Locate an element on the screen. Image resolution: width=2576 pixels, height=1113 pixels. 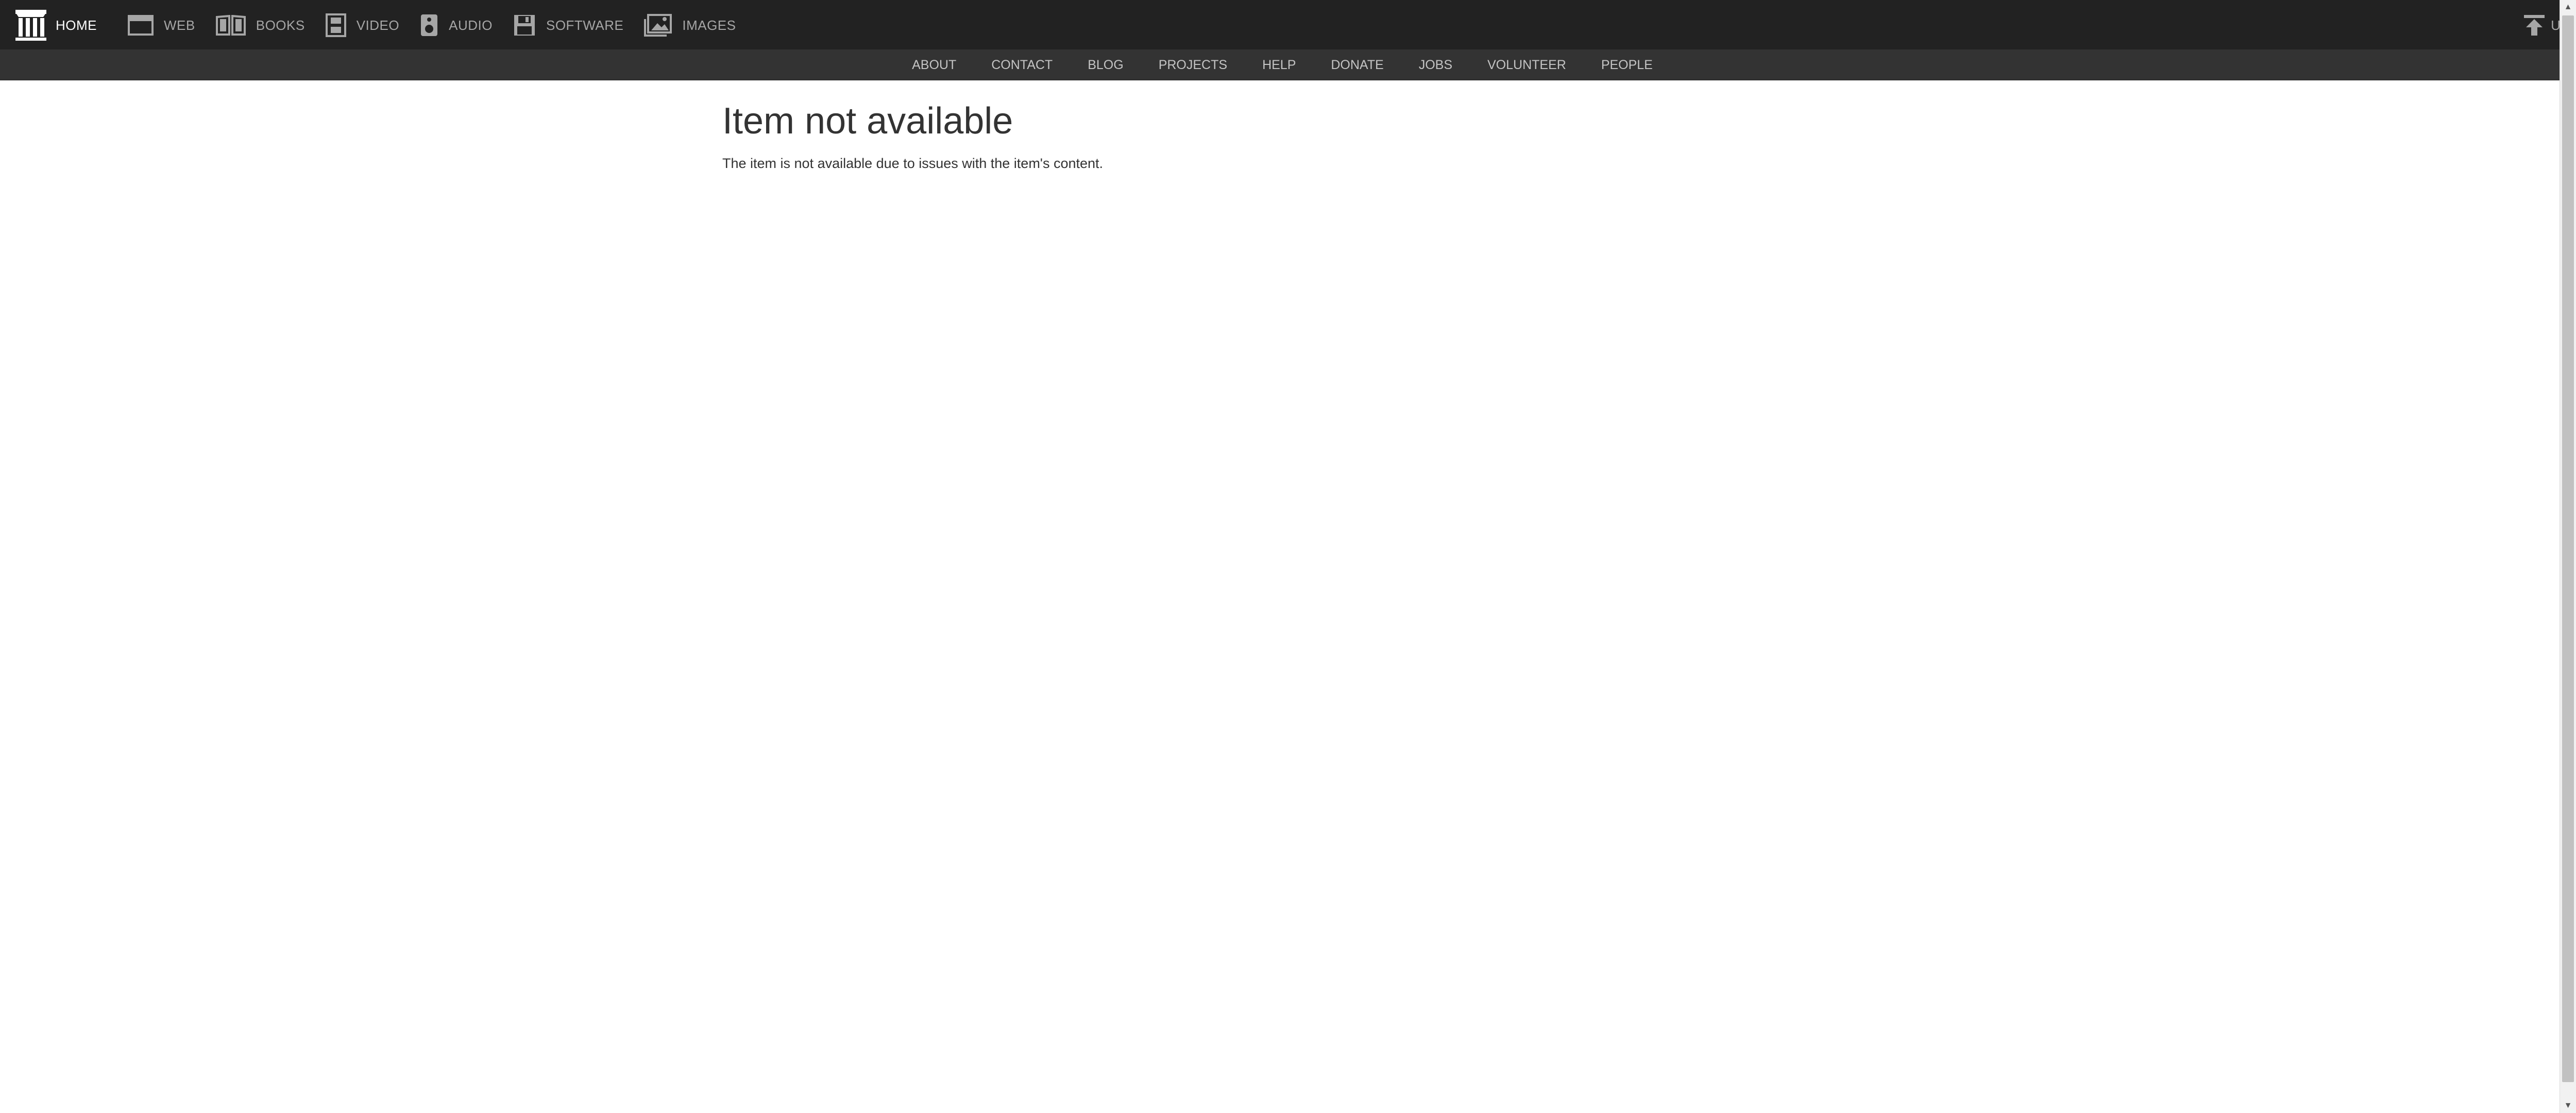
nav-video-label: VIDEO is located at coordinates (378, 25).